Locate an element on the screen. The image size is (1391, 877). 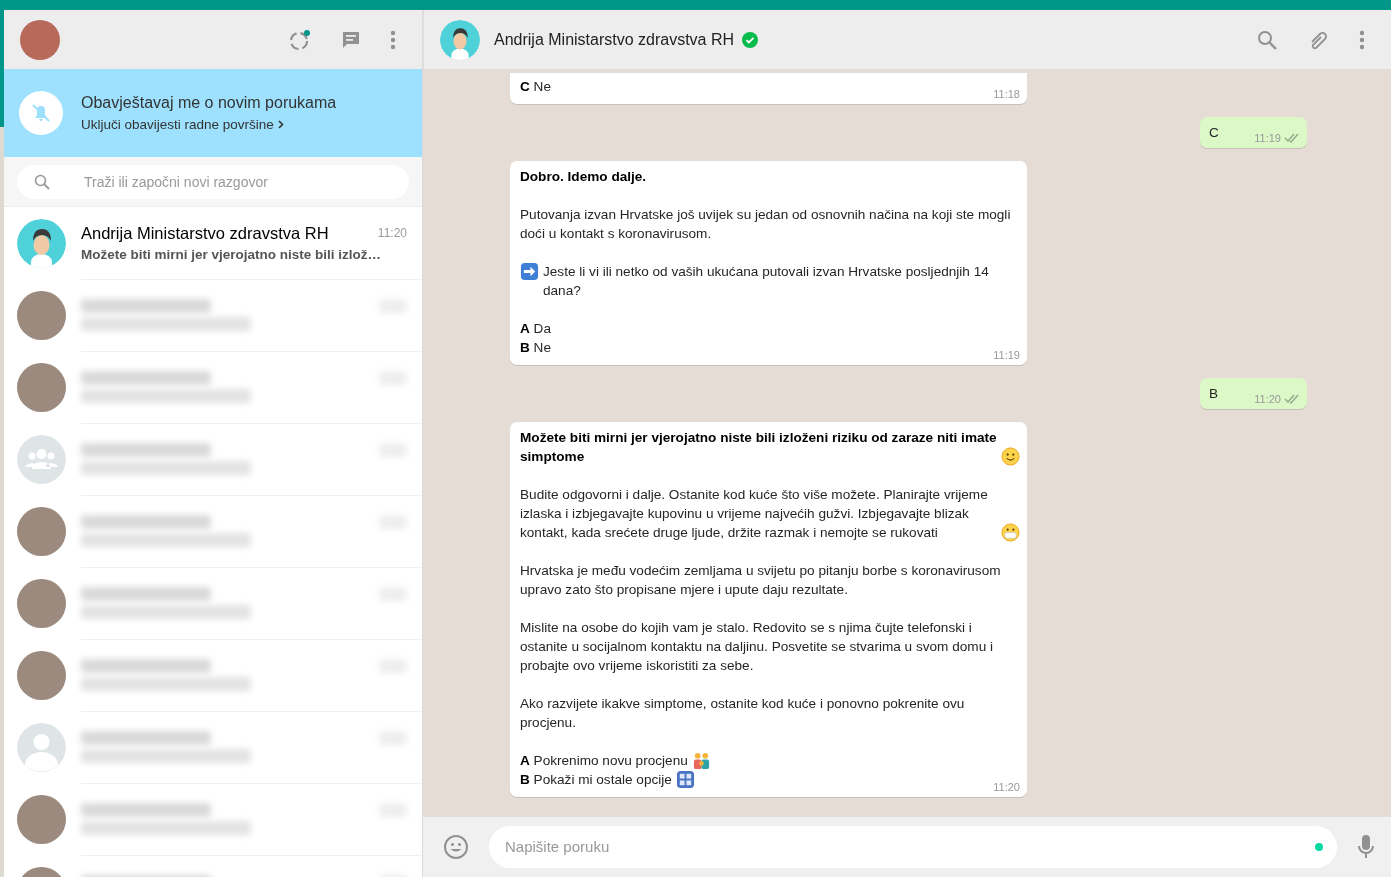
input-symbol-icon is located at coordinates (685, 779).